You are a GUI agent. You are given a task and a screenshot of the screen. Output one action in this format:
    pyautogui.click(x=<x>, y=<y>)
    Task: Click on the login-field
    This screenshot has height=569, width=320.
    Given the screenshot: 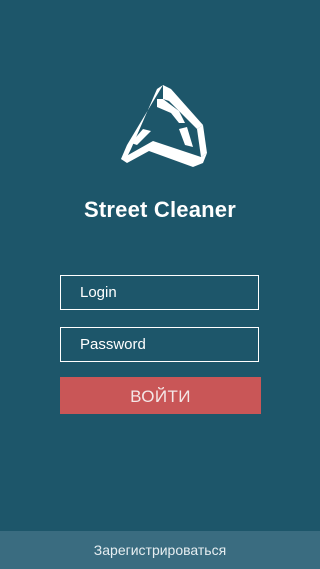 What is the action you would take?
    pyautogui.click(x=159, y=292)
    